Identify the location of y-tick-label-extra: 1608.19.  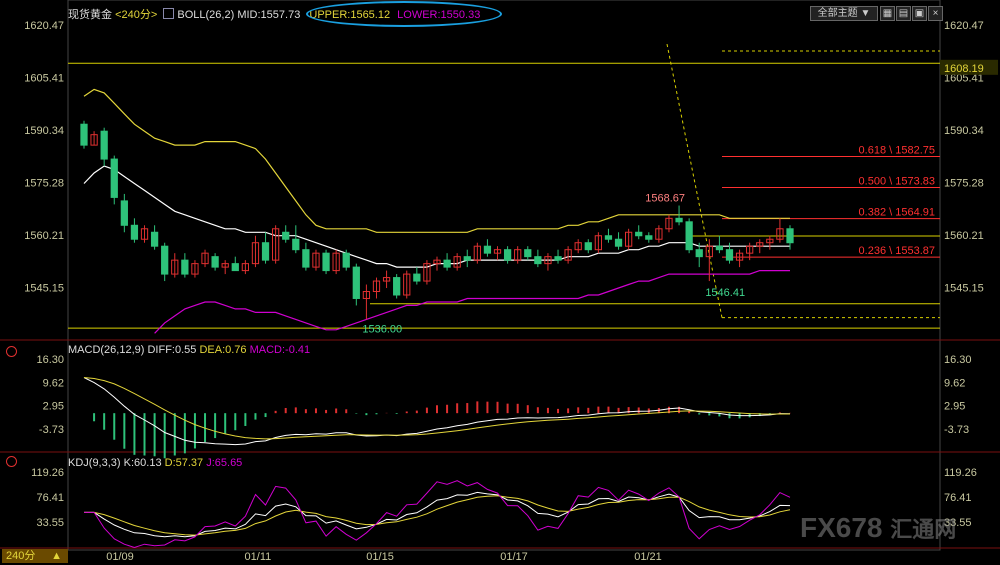
(964, 69).